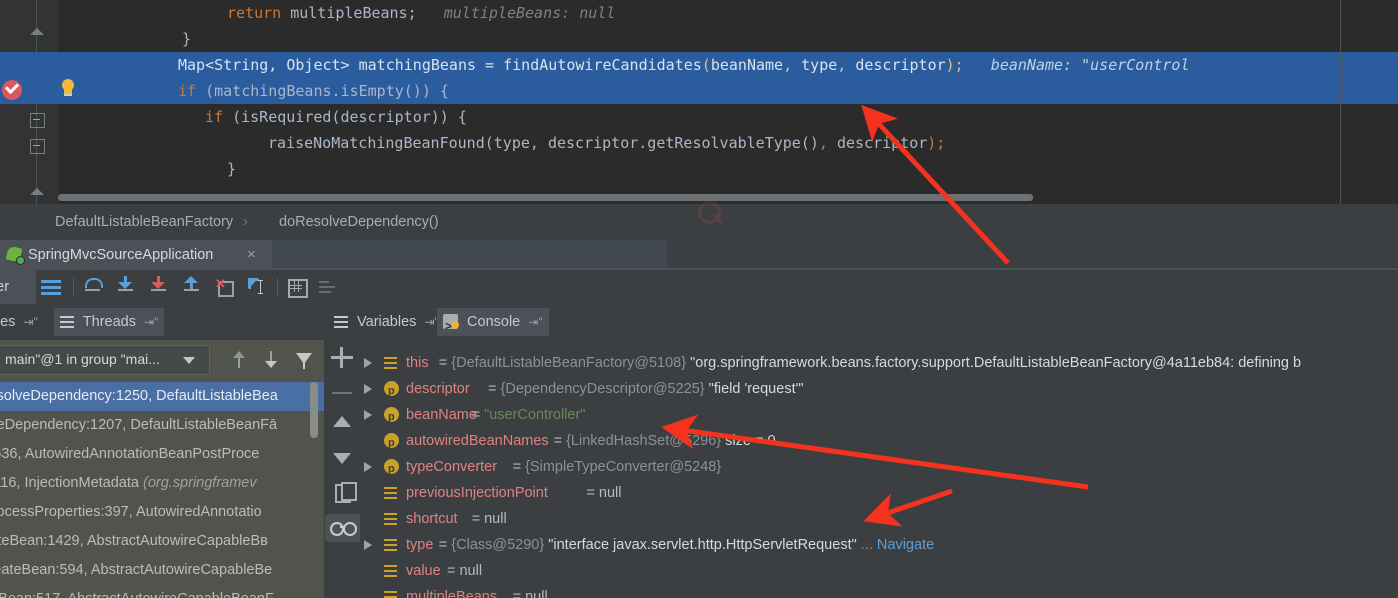  I want to click on code-token: multipleBeans;, so click(353, 13).